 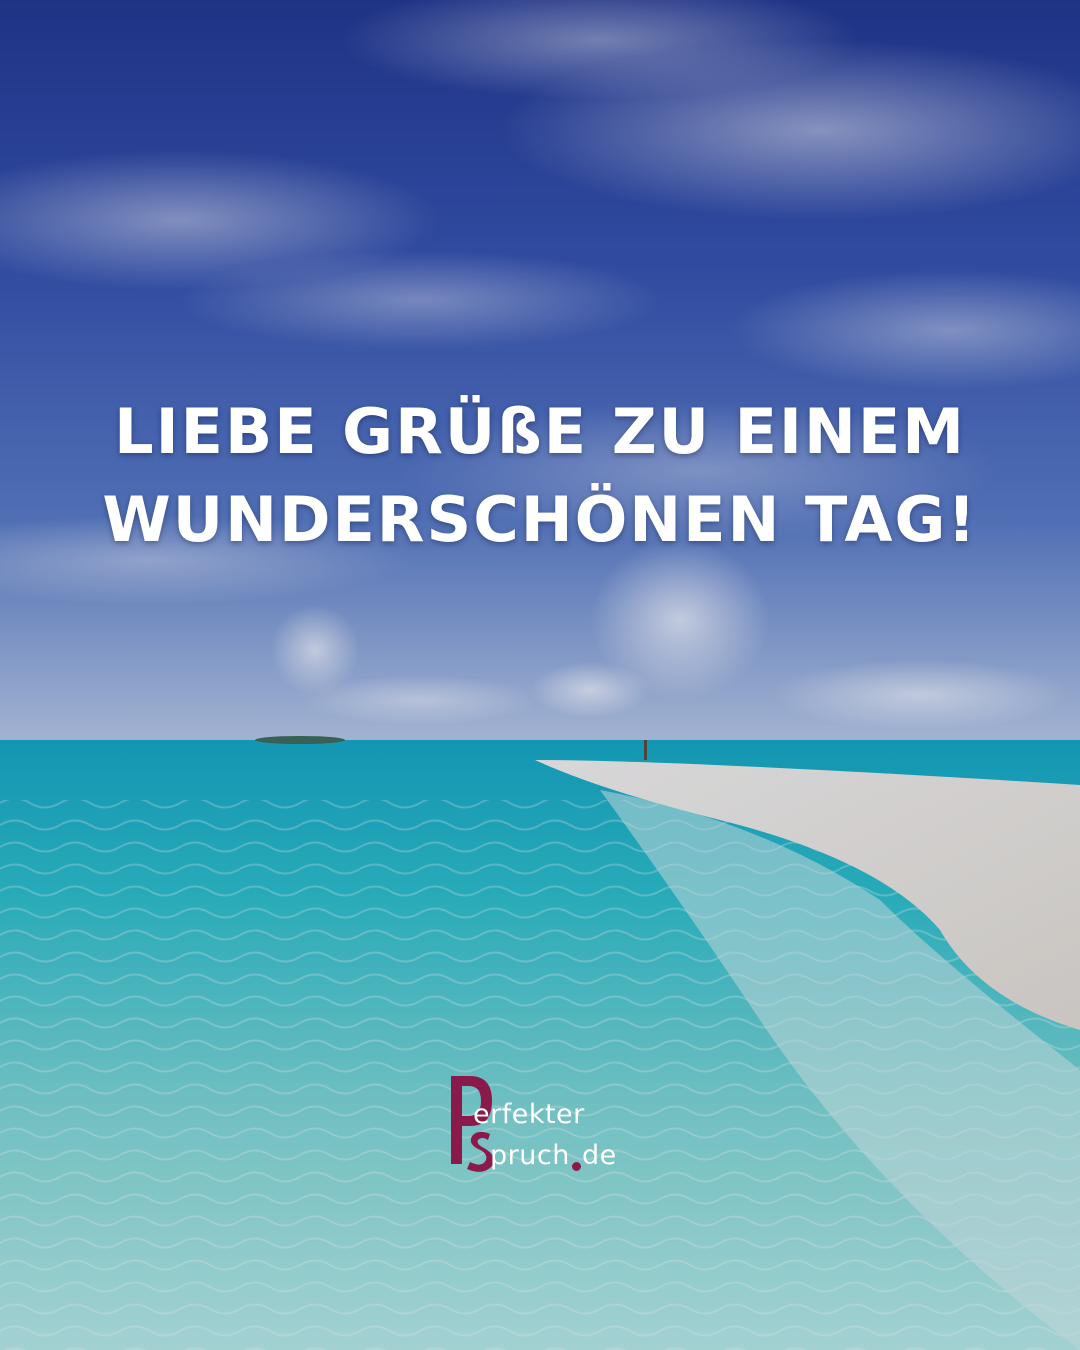 What do you see at coordinates (540, 519) in the screenshot?
I see `quote-line-2: WUNDERSCHÖNEN TAG!` at bounding box center [540, 519].